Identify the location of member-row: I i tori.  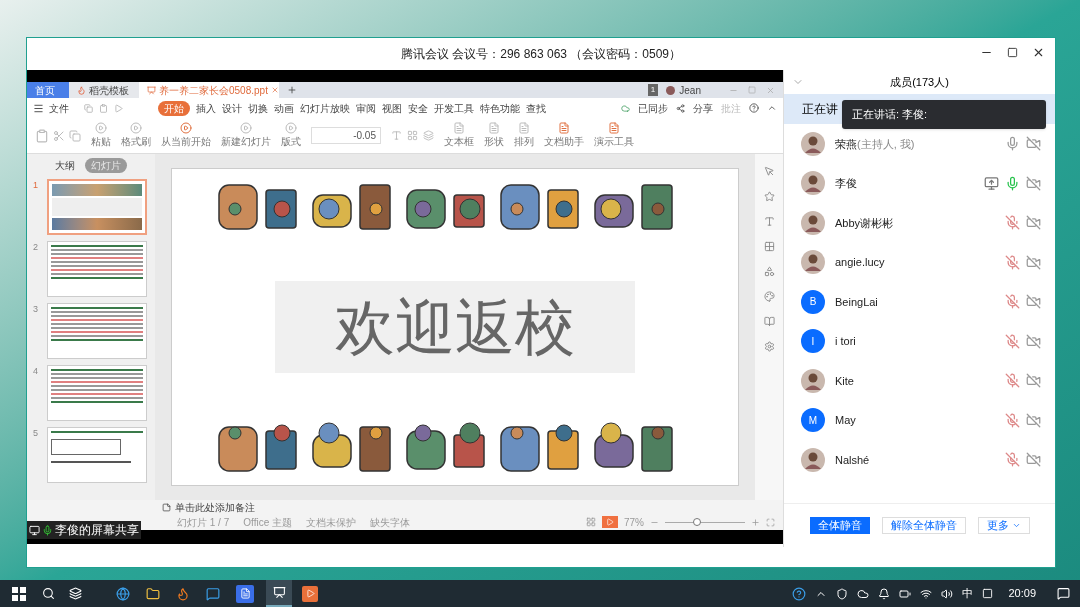
(919, 341).